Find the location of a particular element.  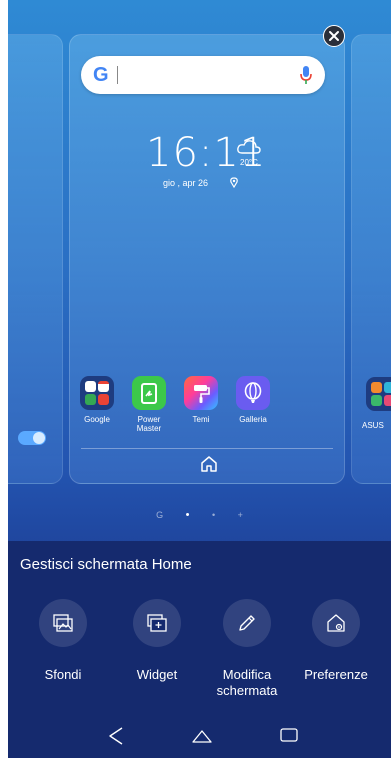

google-logo-icon: G is located at coordinates (101, 75).